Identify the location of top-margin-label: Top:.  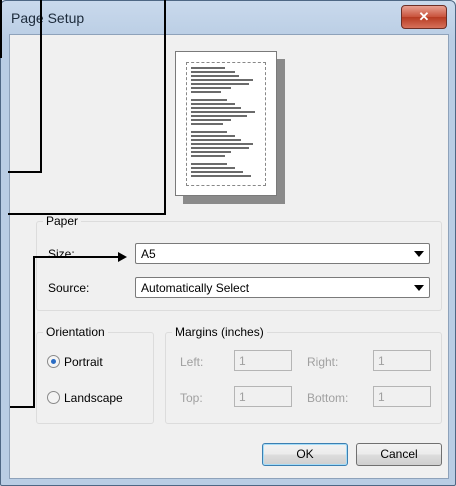
(191, 398).